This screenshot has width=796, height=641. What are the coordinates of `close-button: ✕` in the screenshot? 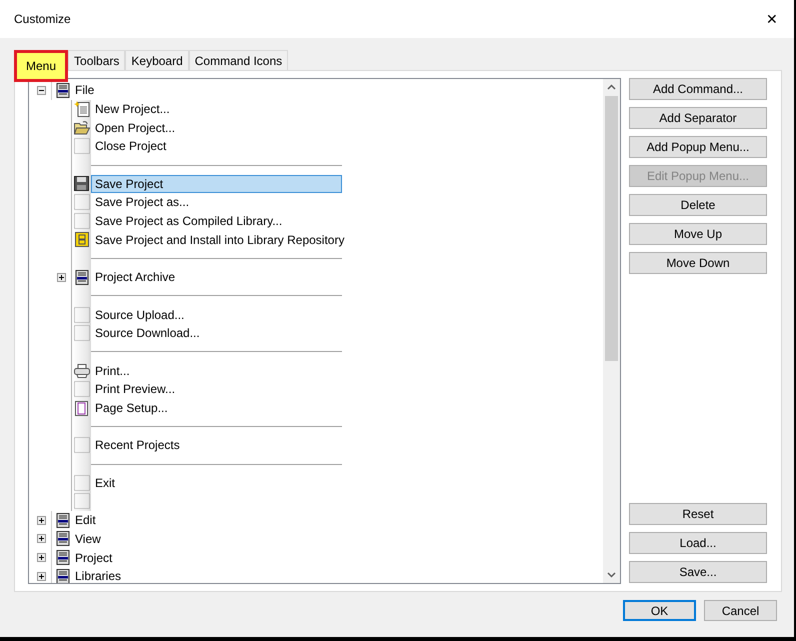 It's located at (772, 19).